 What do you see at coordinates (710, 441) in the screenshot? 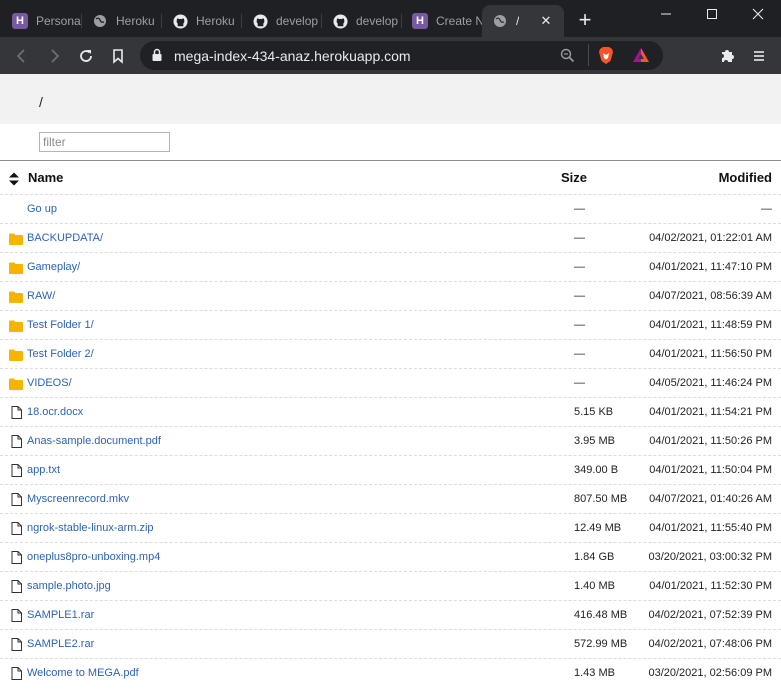
I see `row-modified: 04/01/2021, 11:50:26 PM` at bounding box center [710, 441].